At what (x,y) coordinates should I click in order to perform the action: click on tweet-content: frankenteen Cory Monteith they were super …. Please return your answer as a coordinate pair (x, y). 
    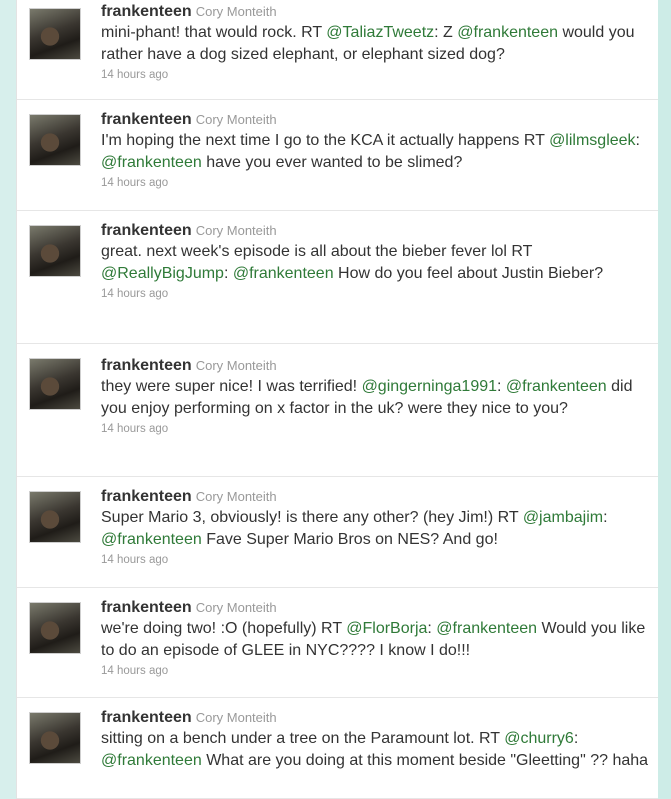
    Looking at the image, I should click on (375, 397).